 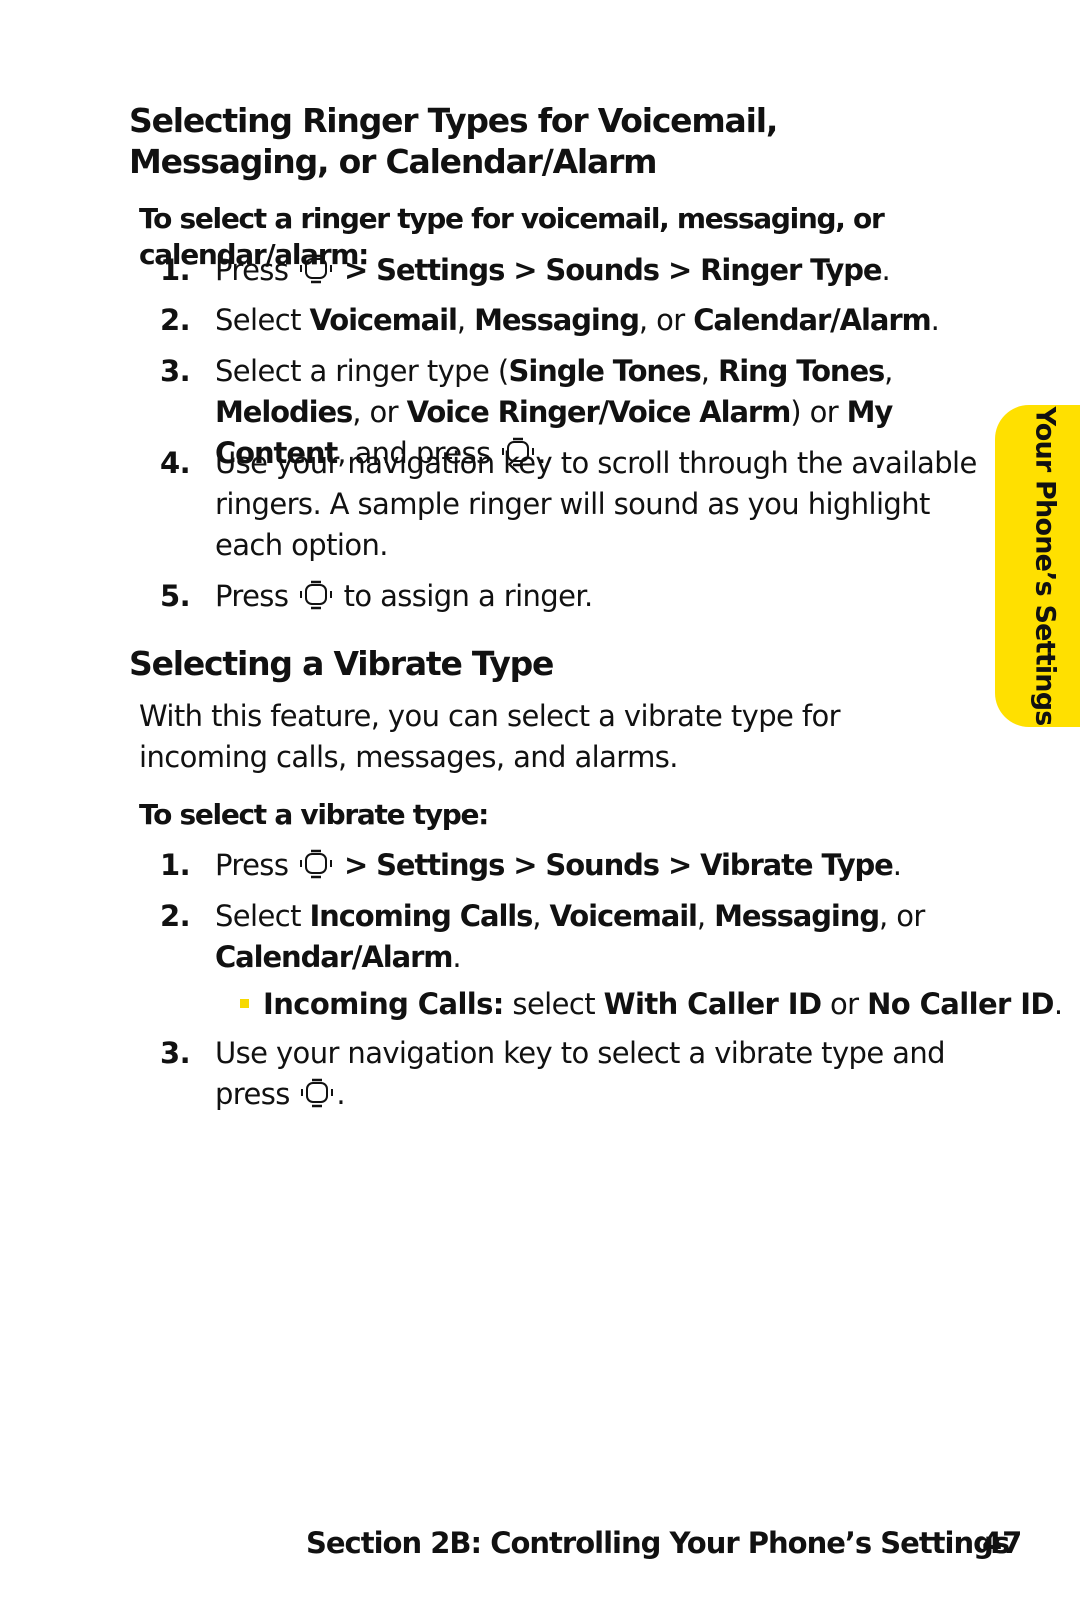 I want to click on menu-term: Melodies, so click(x=284, y=412).